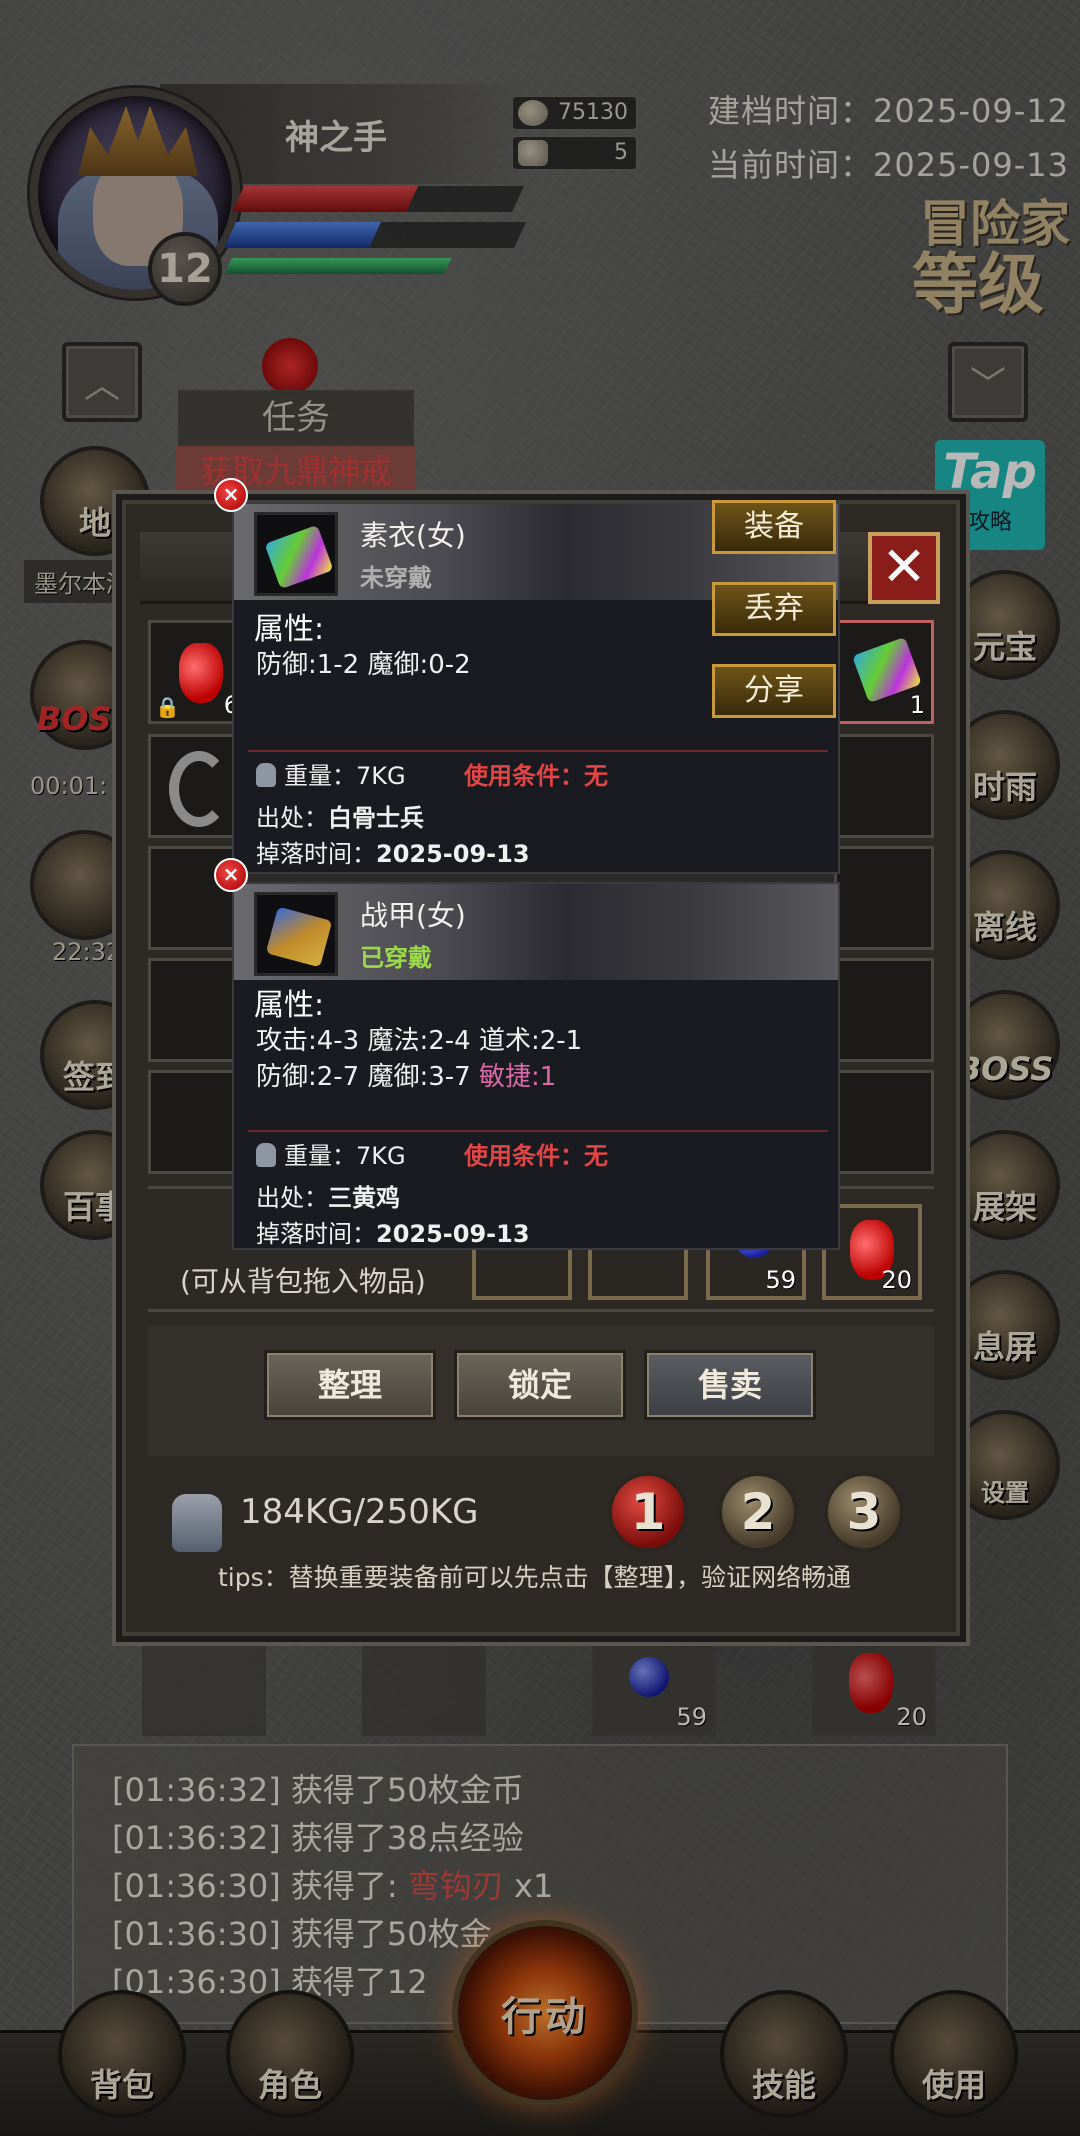 Image resolution: width=1080 pixels, height=2136 pixels. Describe the element at coordinates (185, 269) in the screenshot. I see `player-level-badge: 12` at that location.